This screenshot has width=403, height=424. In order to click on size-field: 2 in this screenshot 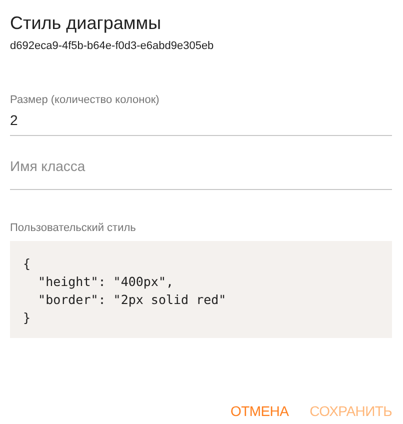, I will do `click(201, 123)`.